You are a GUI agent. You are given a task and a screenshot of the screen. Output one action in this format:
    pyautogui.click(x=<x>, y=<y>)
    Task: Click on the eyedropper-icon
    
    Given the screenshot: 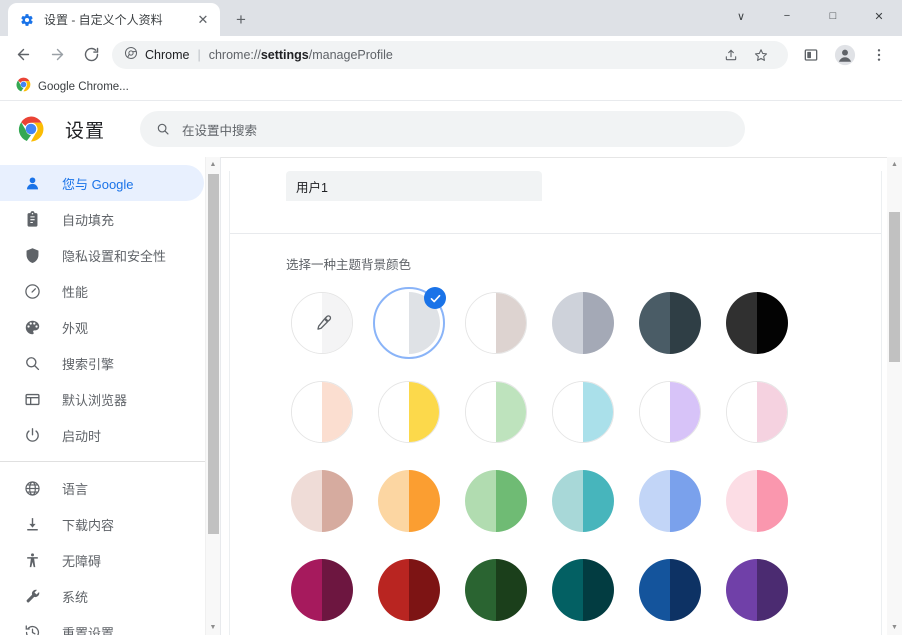 What is the action you would take?
    pyautogui.click(x=322, y=323)
    